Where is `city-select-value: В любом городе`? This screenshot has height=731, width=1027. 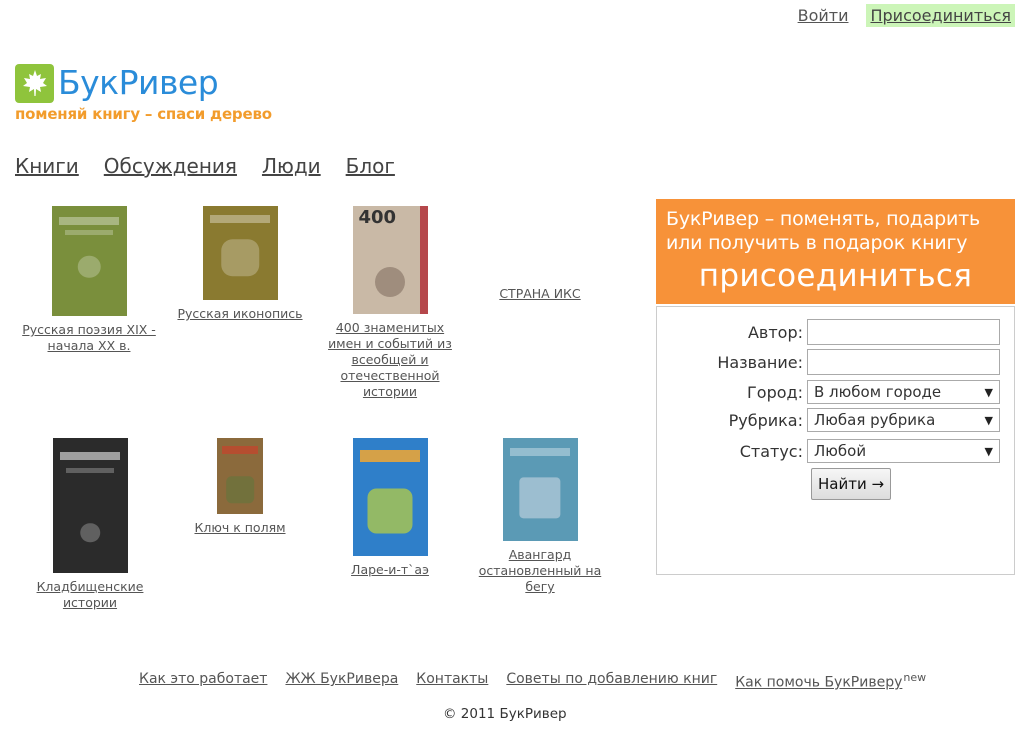 city-select-value: В любом городе is located at coordinates (878, 392).